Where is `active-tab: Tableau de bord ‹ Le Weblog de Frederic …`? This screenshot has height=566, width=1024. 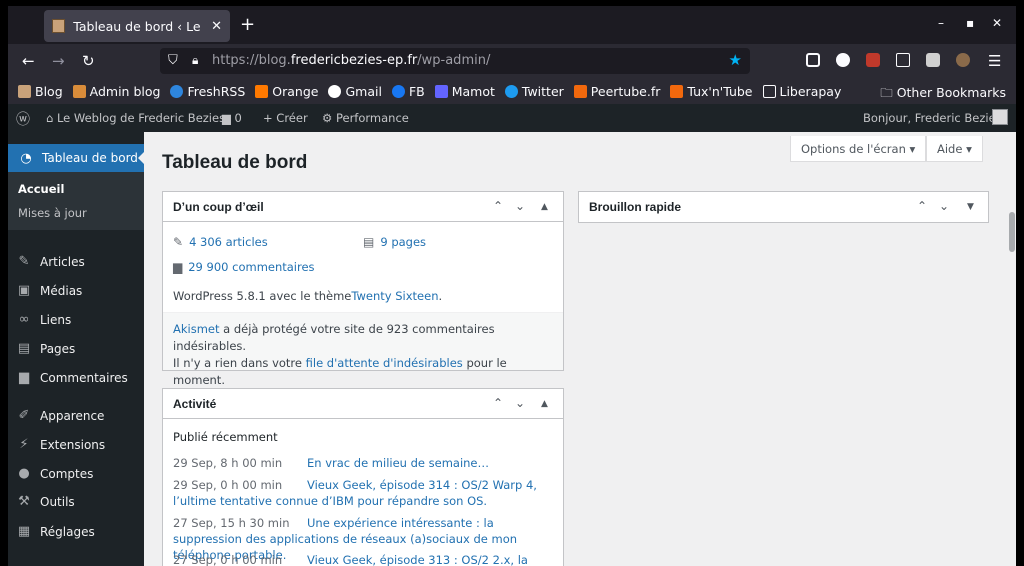 active-tab: Tableau de bord ‹ Le Weblog de Frederic … is located at coordinates (137, 26).